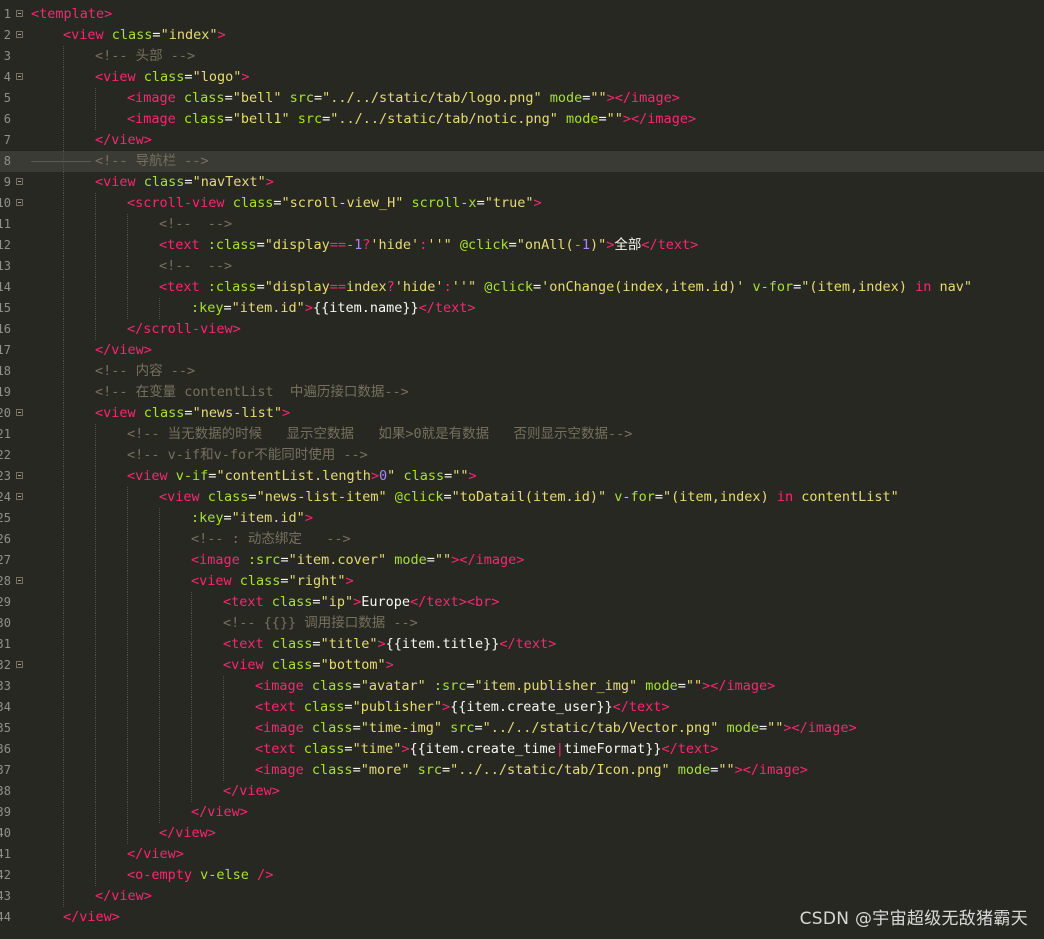 This screenshot has height=939, width=1044. I want to click on code-line: 32 <view class="bottom">, so click(522, 665).